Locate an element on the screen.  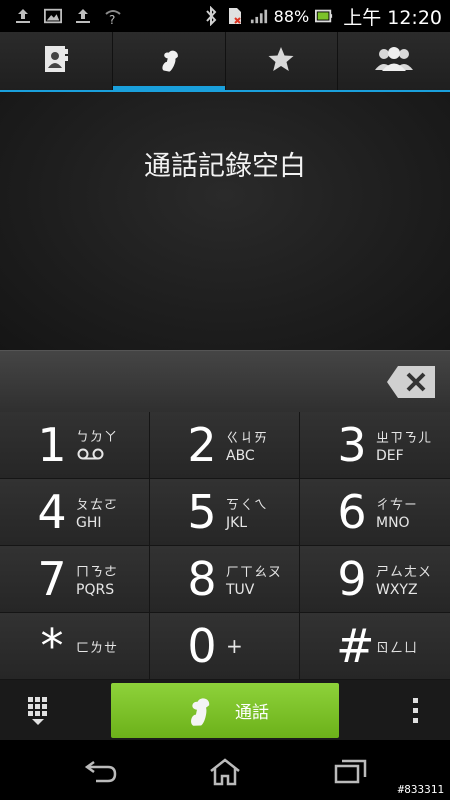
key-hash: # ㄖㄥㄩ is located at coordinates (375, 646).